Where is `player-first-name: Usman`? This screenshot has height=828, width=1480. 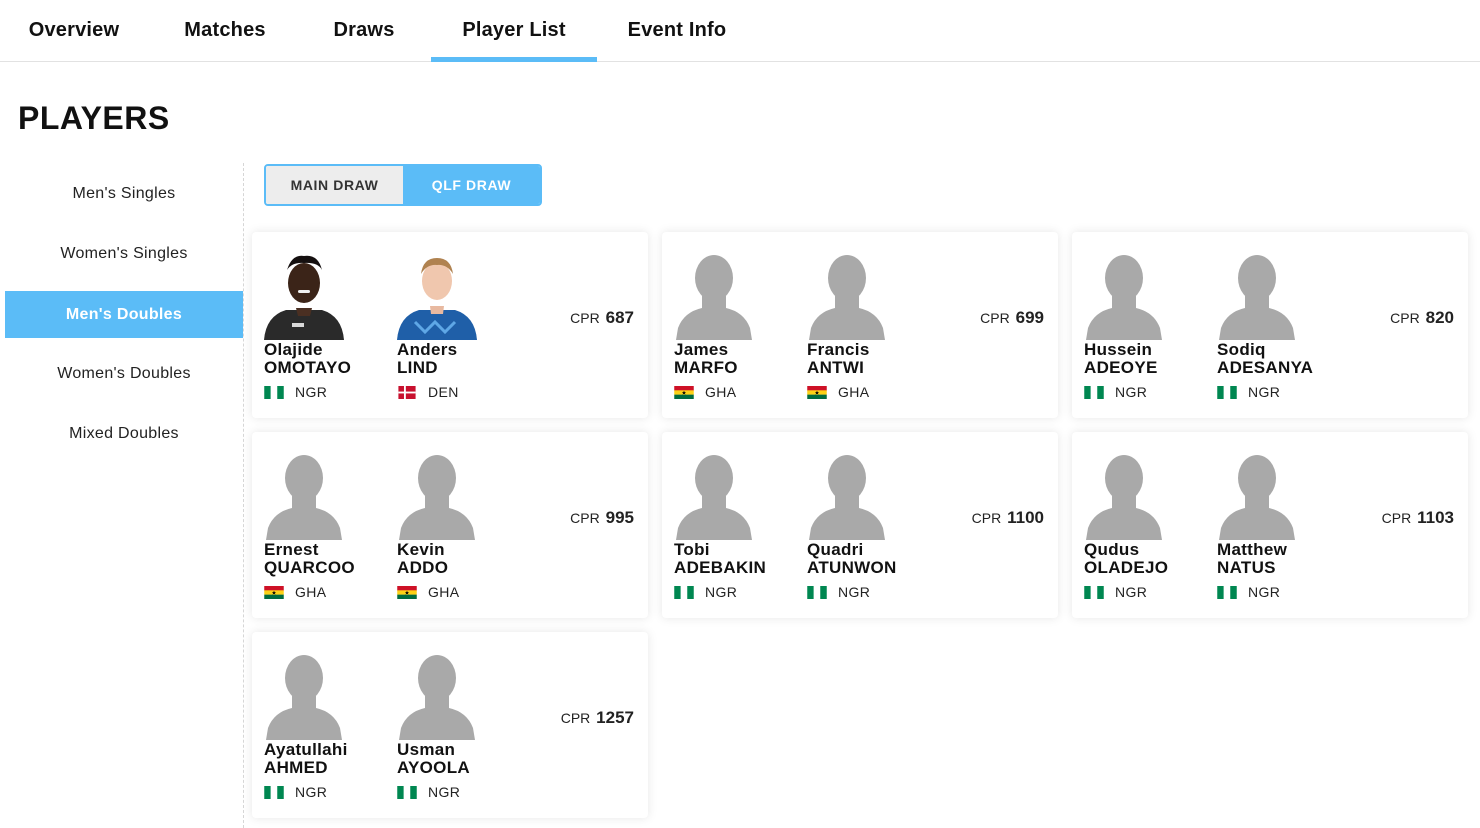 player-first-name: Usman is located at coordinates (426, 749).